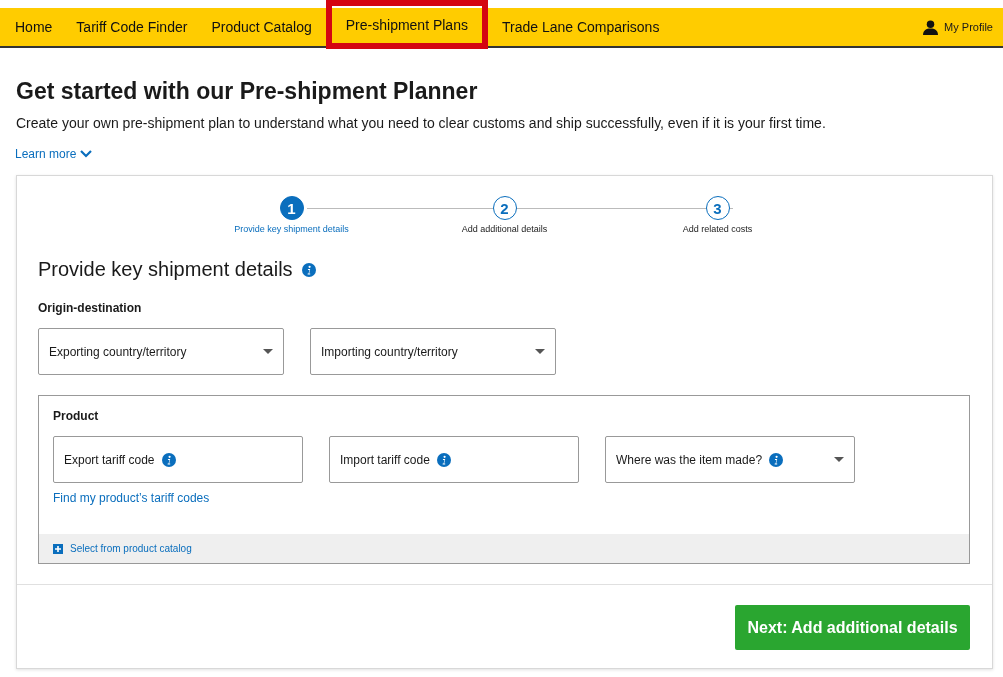 This screenshot has width=1003, height=677. I want to click on nav-tab: Home, so click(34, 27).